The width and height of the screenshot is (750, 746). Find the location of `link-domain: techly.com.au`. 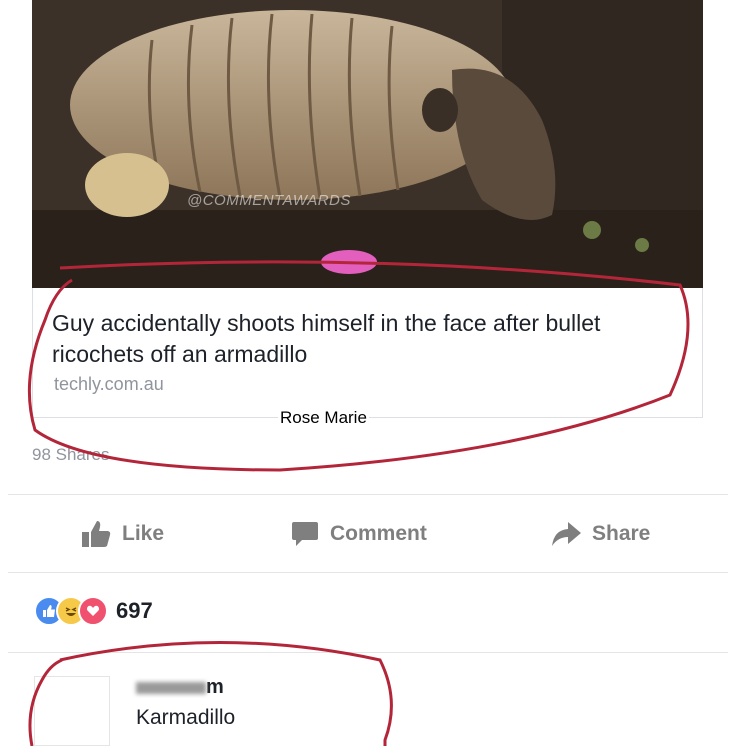

link-domain: techly.com.au is located at coordinates (109, 384).